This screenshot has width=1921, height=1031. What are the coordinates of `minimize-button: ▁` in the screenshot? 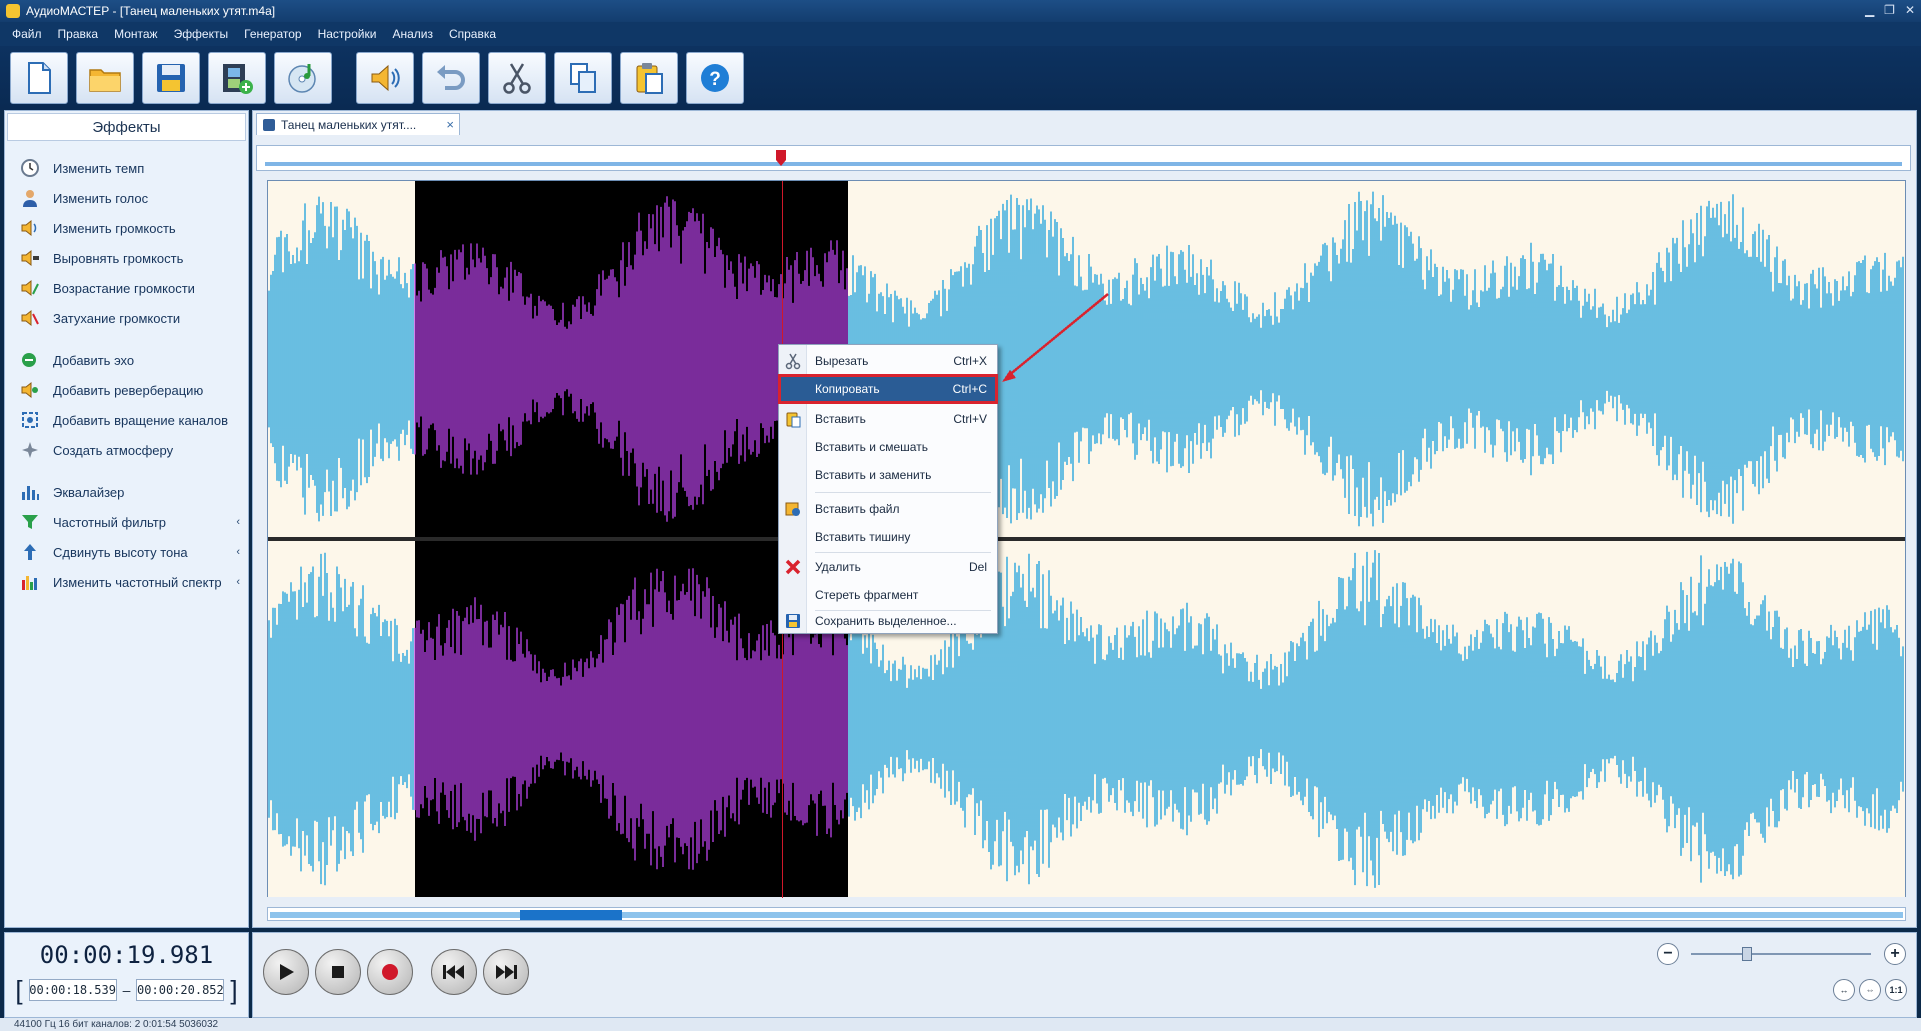 It's located at (1869, 10).